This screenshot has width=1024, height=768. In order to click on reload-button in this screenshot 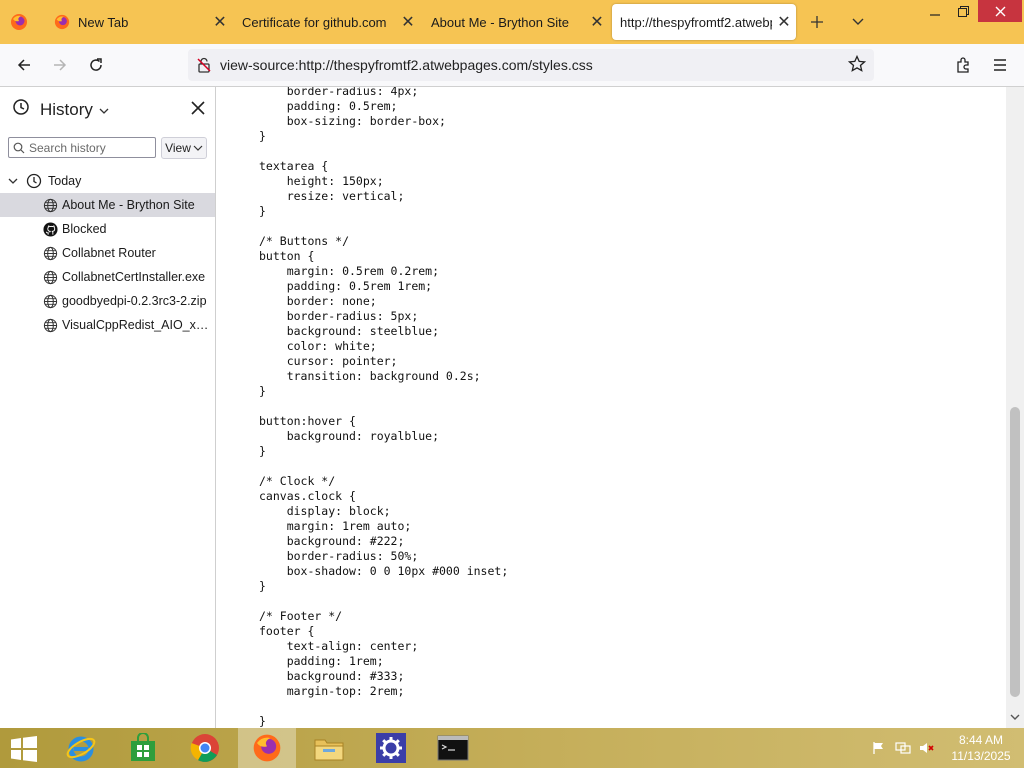, I will do `click(96, 65)`.